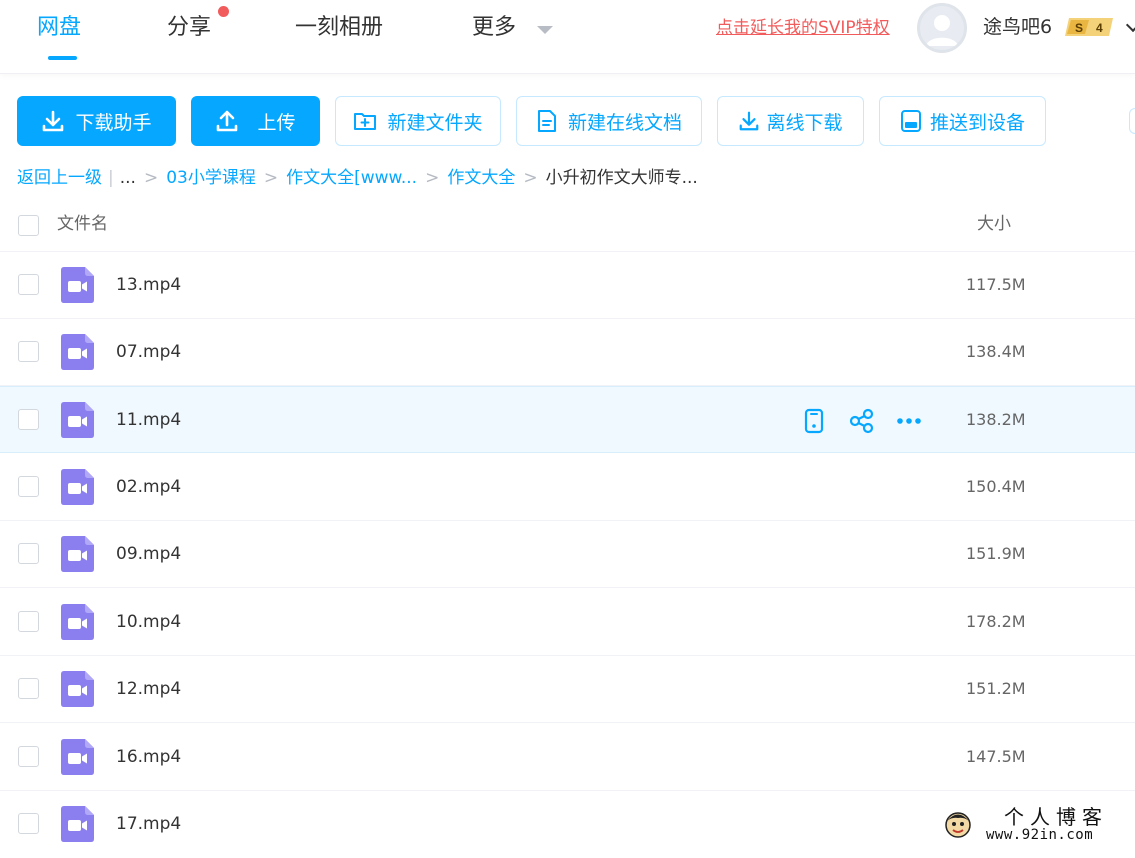  I want to click on offline-download-icon, so click(749, 121).